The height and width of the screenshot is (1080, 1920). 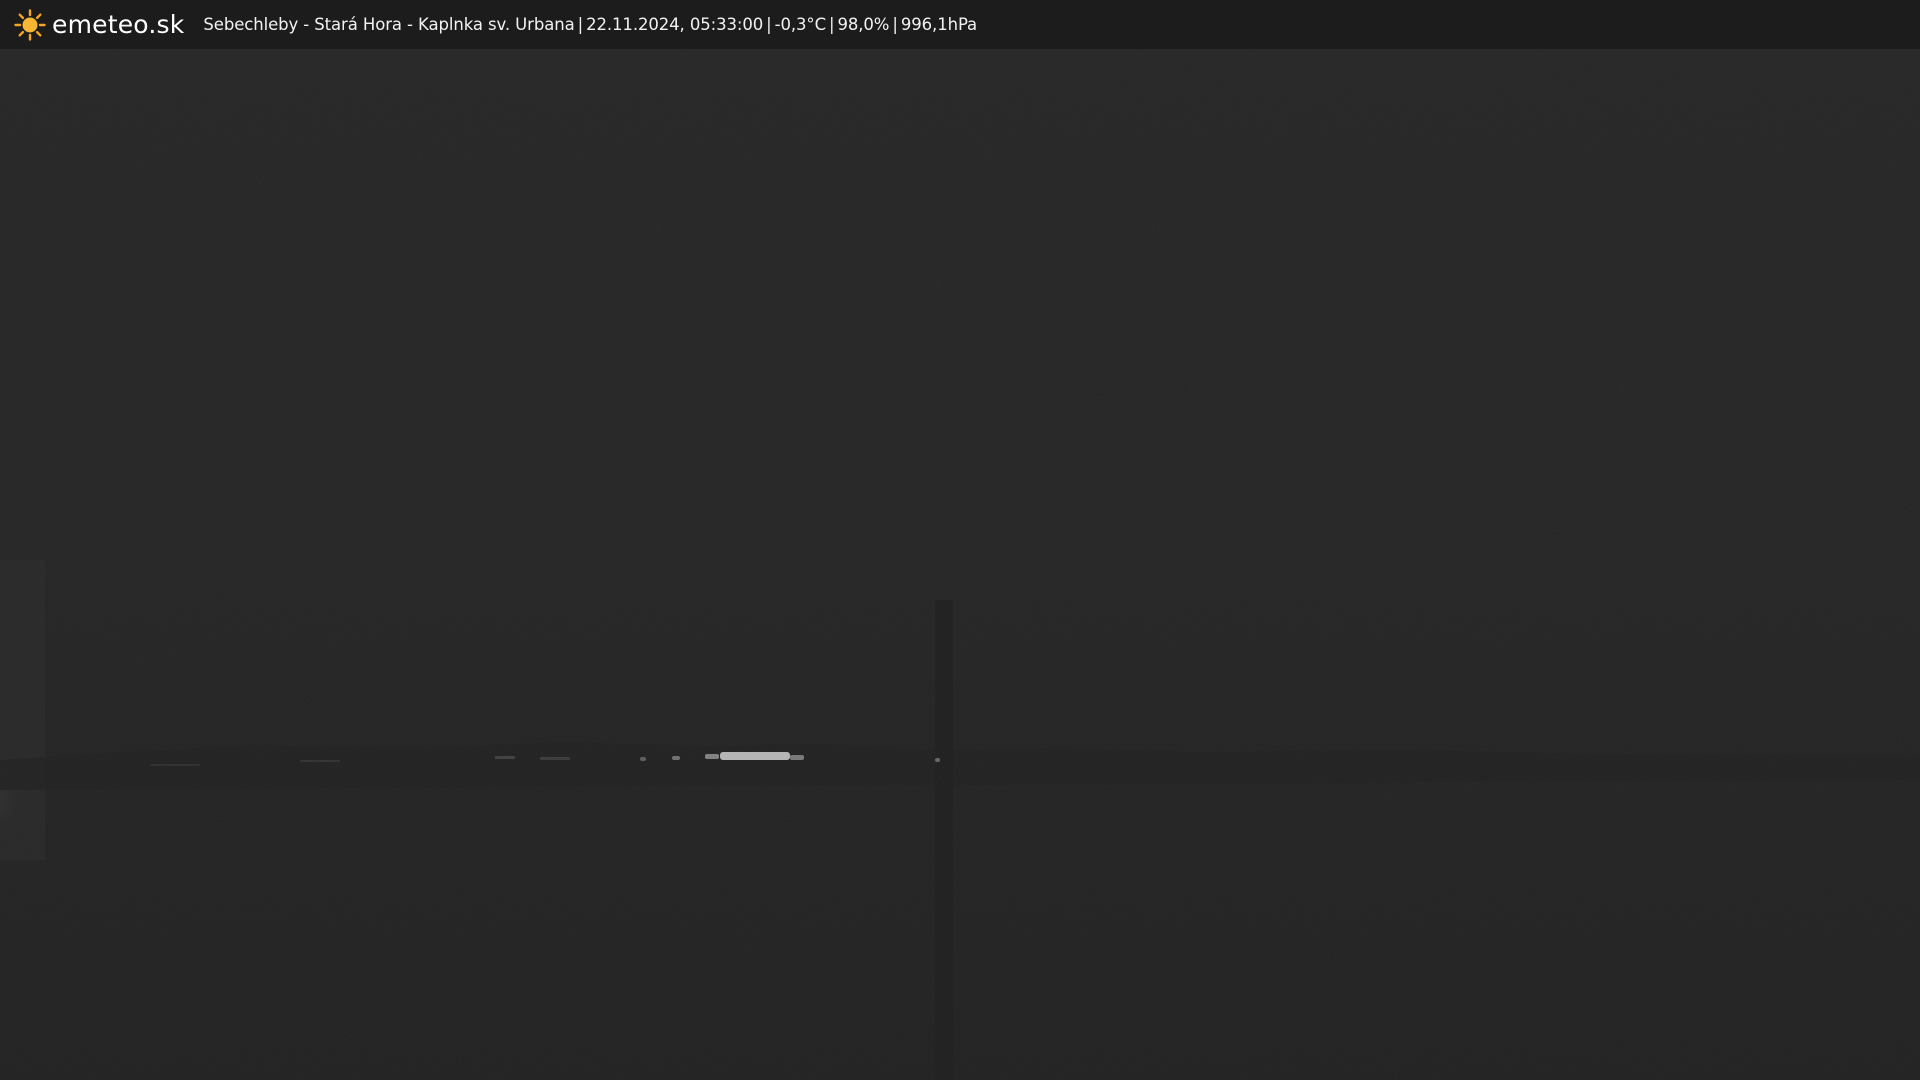 I want to click on logo: emeteo.sk, so click(x=99, y=24).